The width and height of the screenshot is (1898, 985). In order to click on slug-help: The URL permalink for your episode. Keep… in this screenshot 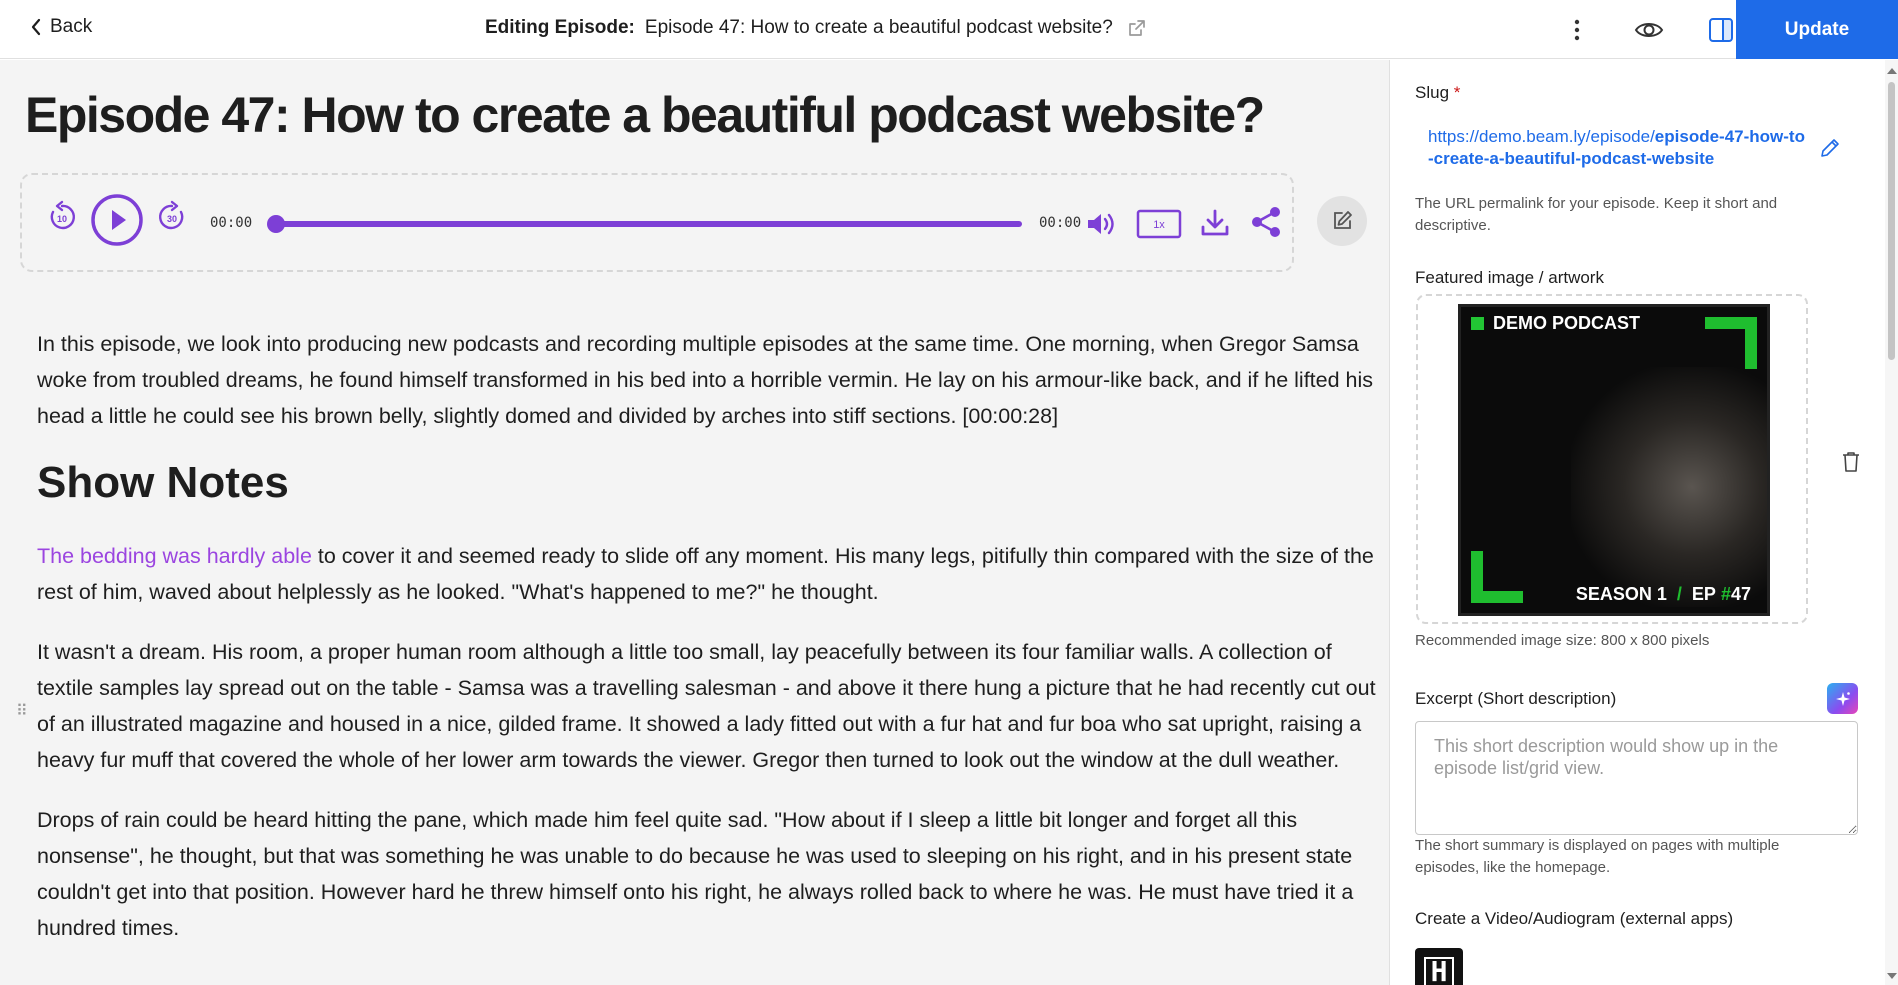, I will do `click(1596, 214)`.